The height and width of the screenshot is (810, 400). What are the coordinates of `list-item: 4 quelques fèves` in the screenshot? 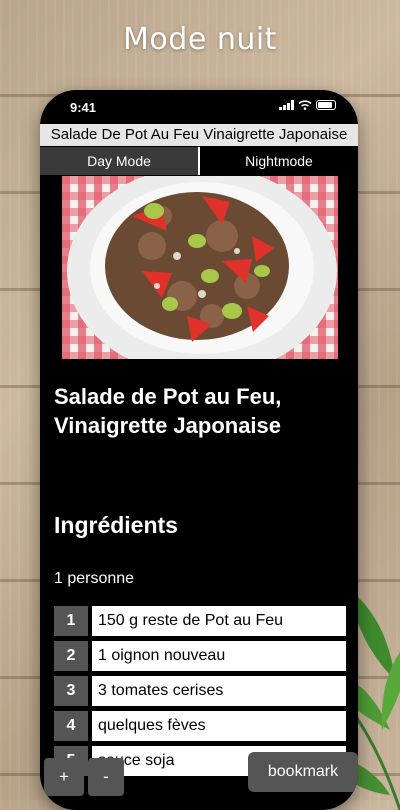 It's located at (200, 726).